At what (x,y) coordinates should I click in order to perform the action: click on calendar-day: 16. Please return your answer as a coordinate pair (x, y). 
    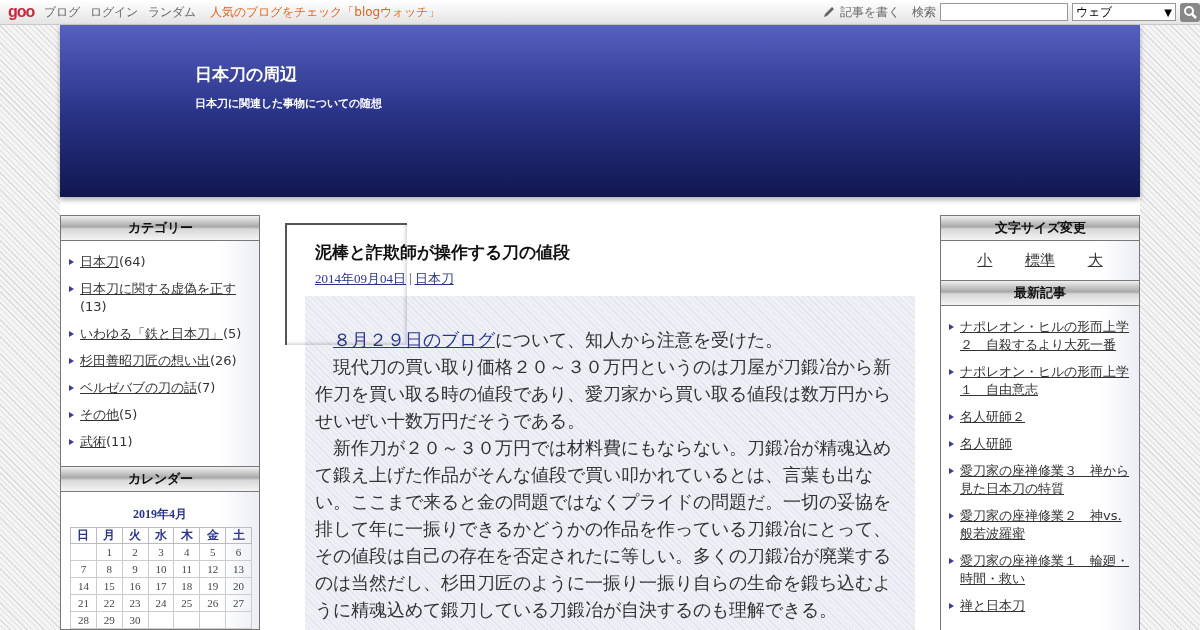
    Looking at the image, I should click on (135, 586).